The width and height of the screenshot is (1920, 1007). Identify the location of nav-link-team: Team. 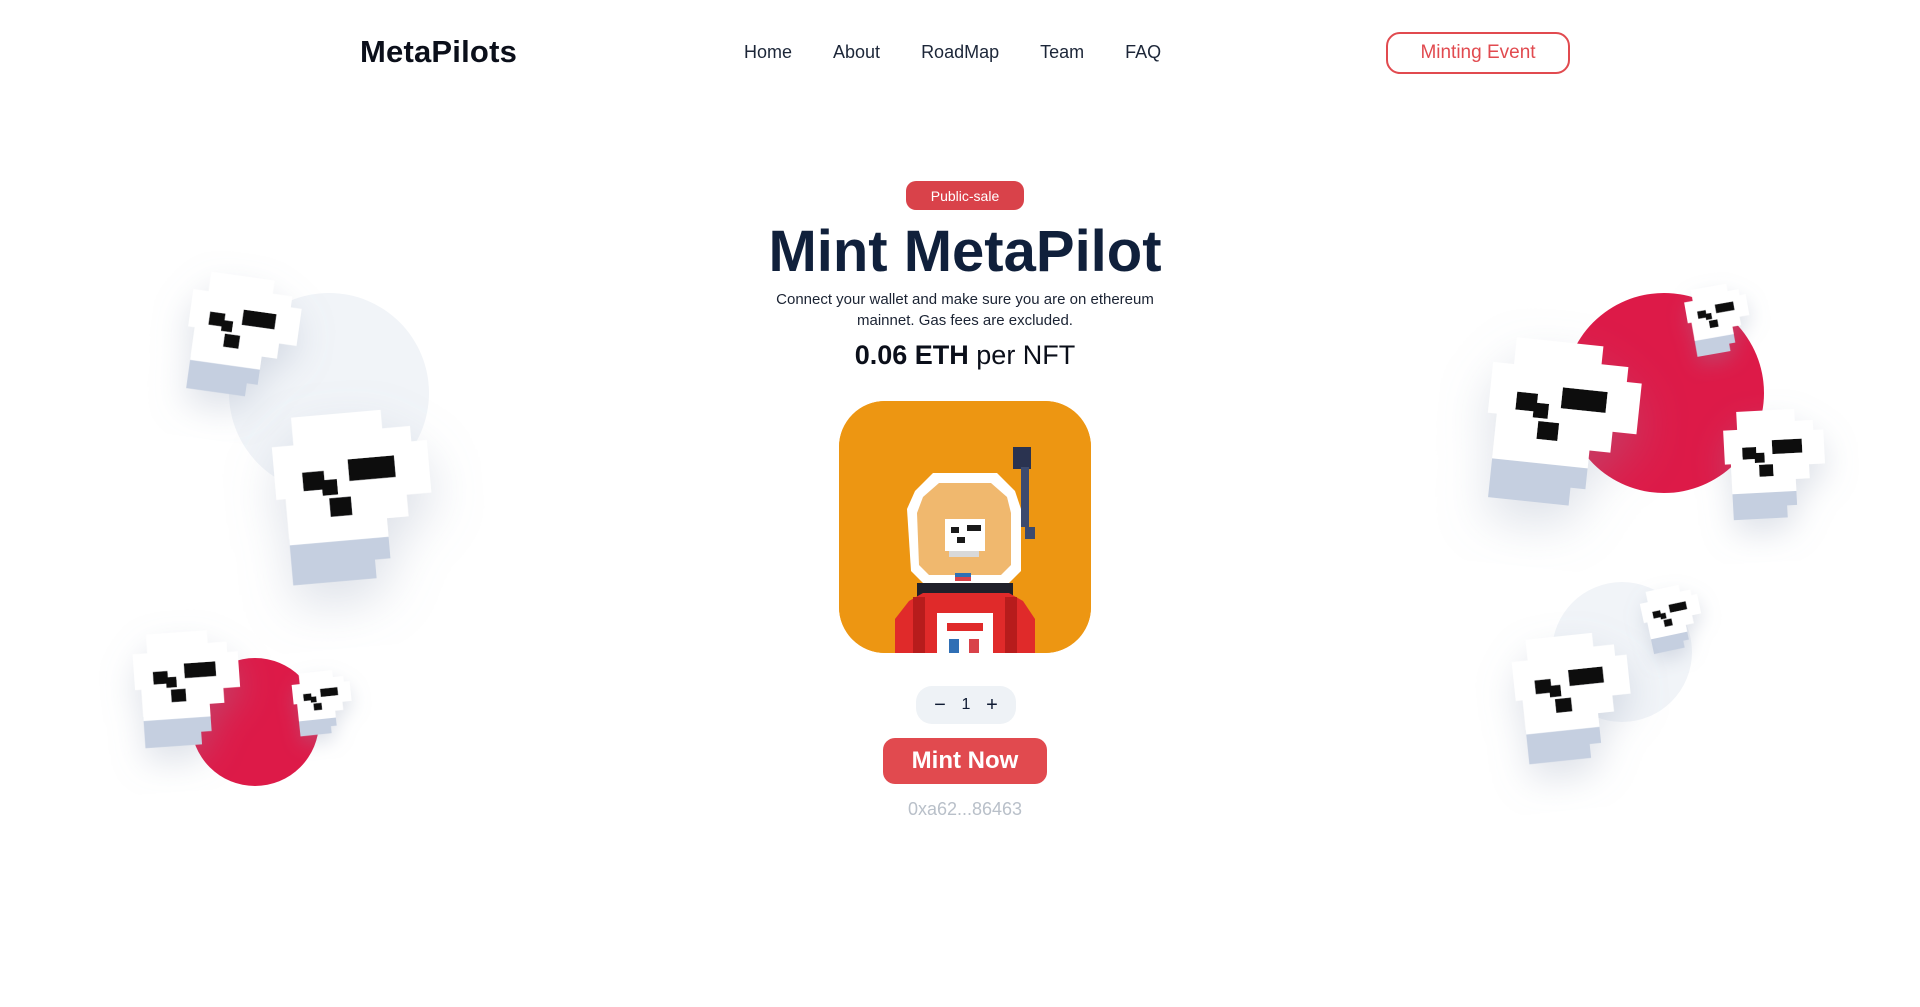
(1062, 52).